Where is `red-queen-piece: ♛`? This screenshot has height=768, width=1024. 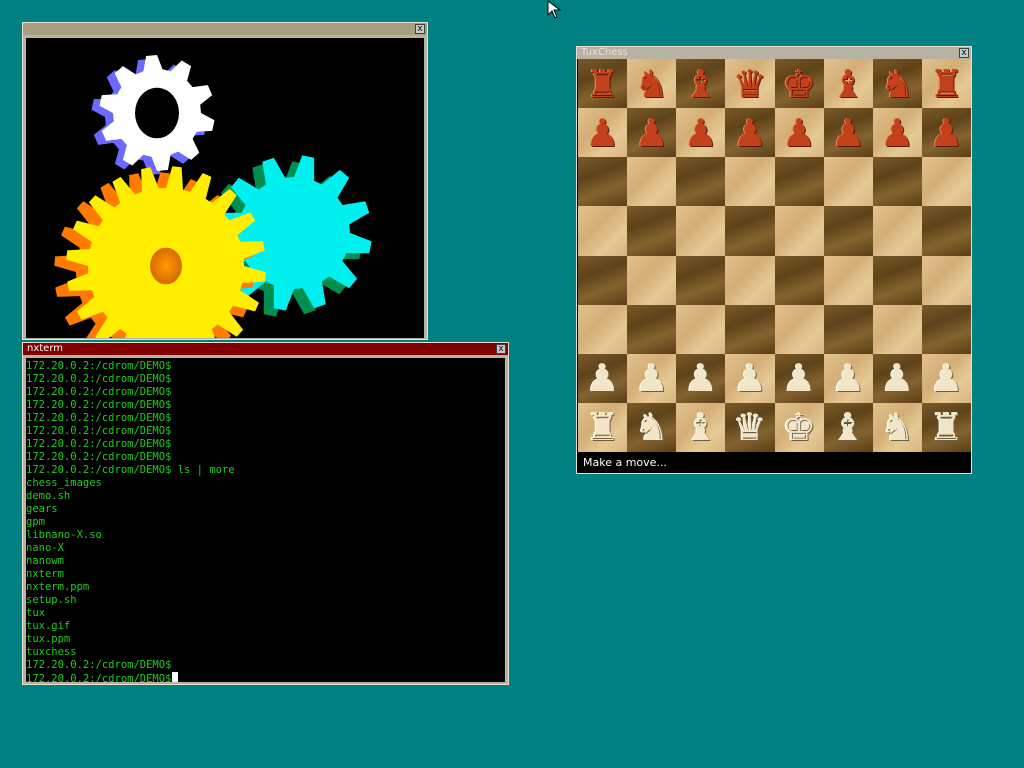 red-queen-piece: ♛ is located at coordinates (750, 84).